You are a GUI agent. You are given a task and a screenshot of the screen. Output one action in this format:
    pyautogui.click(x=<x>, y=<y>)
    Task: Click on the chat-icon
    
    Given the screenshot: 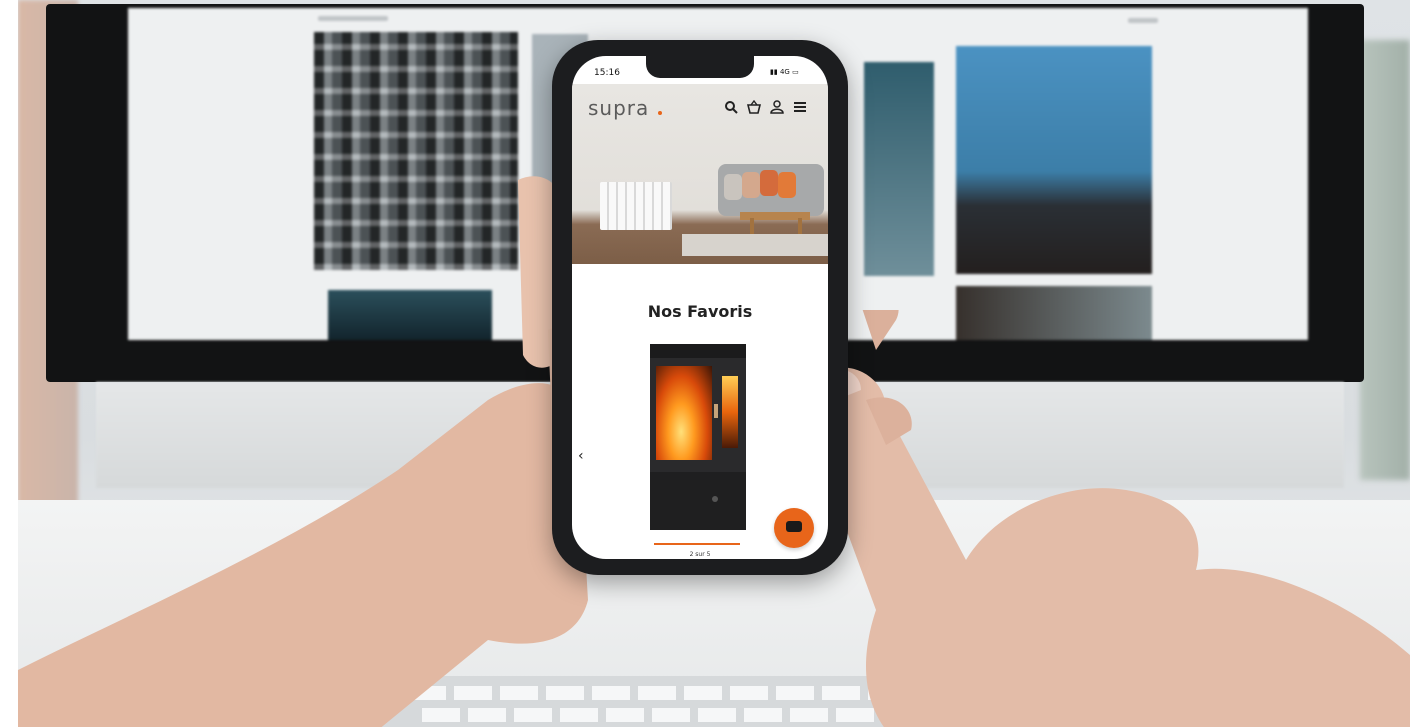 What is the action you would take?
    pyautogui.click(x=794, y=526)
    